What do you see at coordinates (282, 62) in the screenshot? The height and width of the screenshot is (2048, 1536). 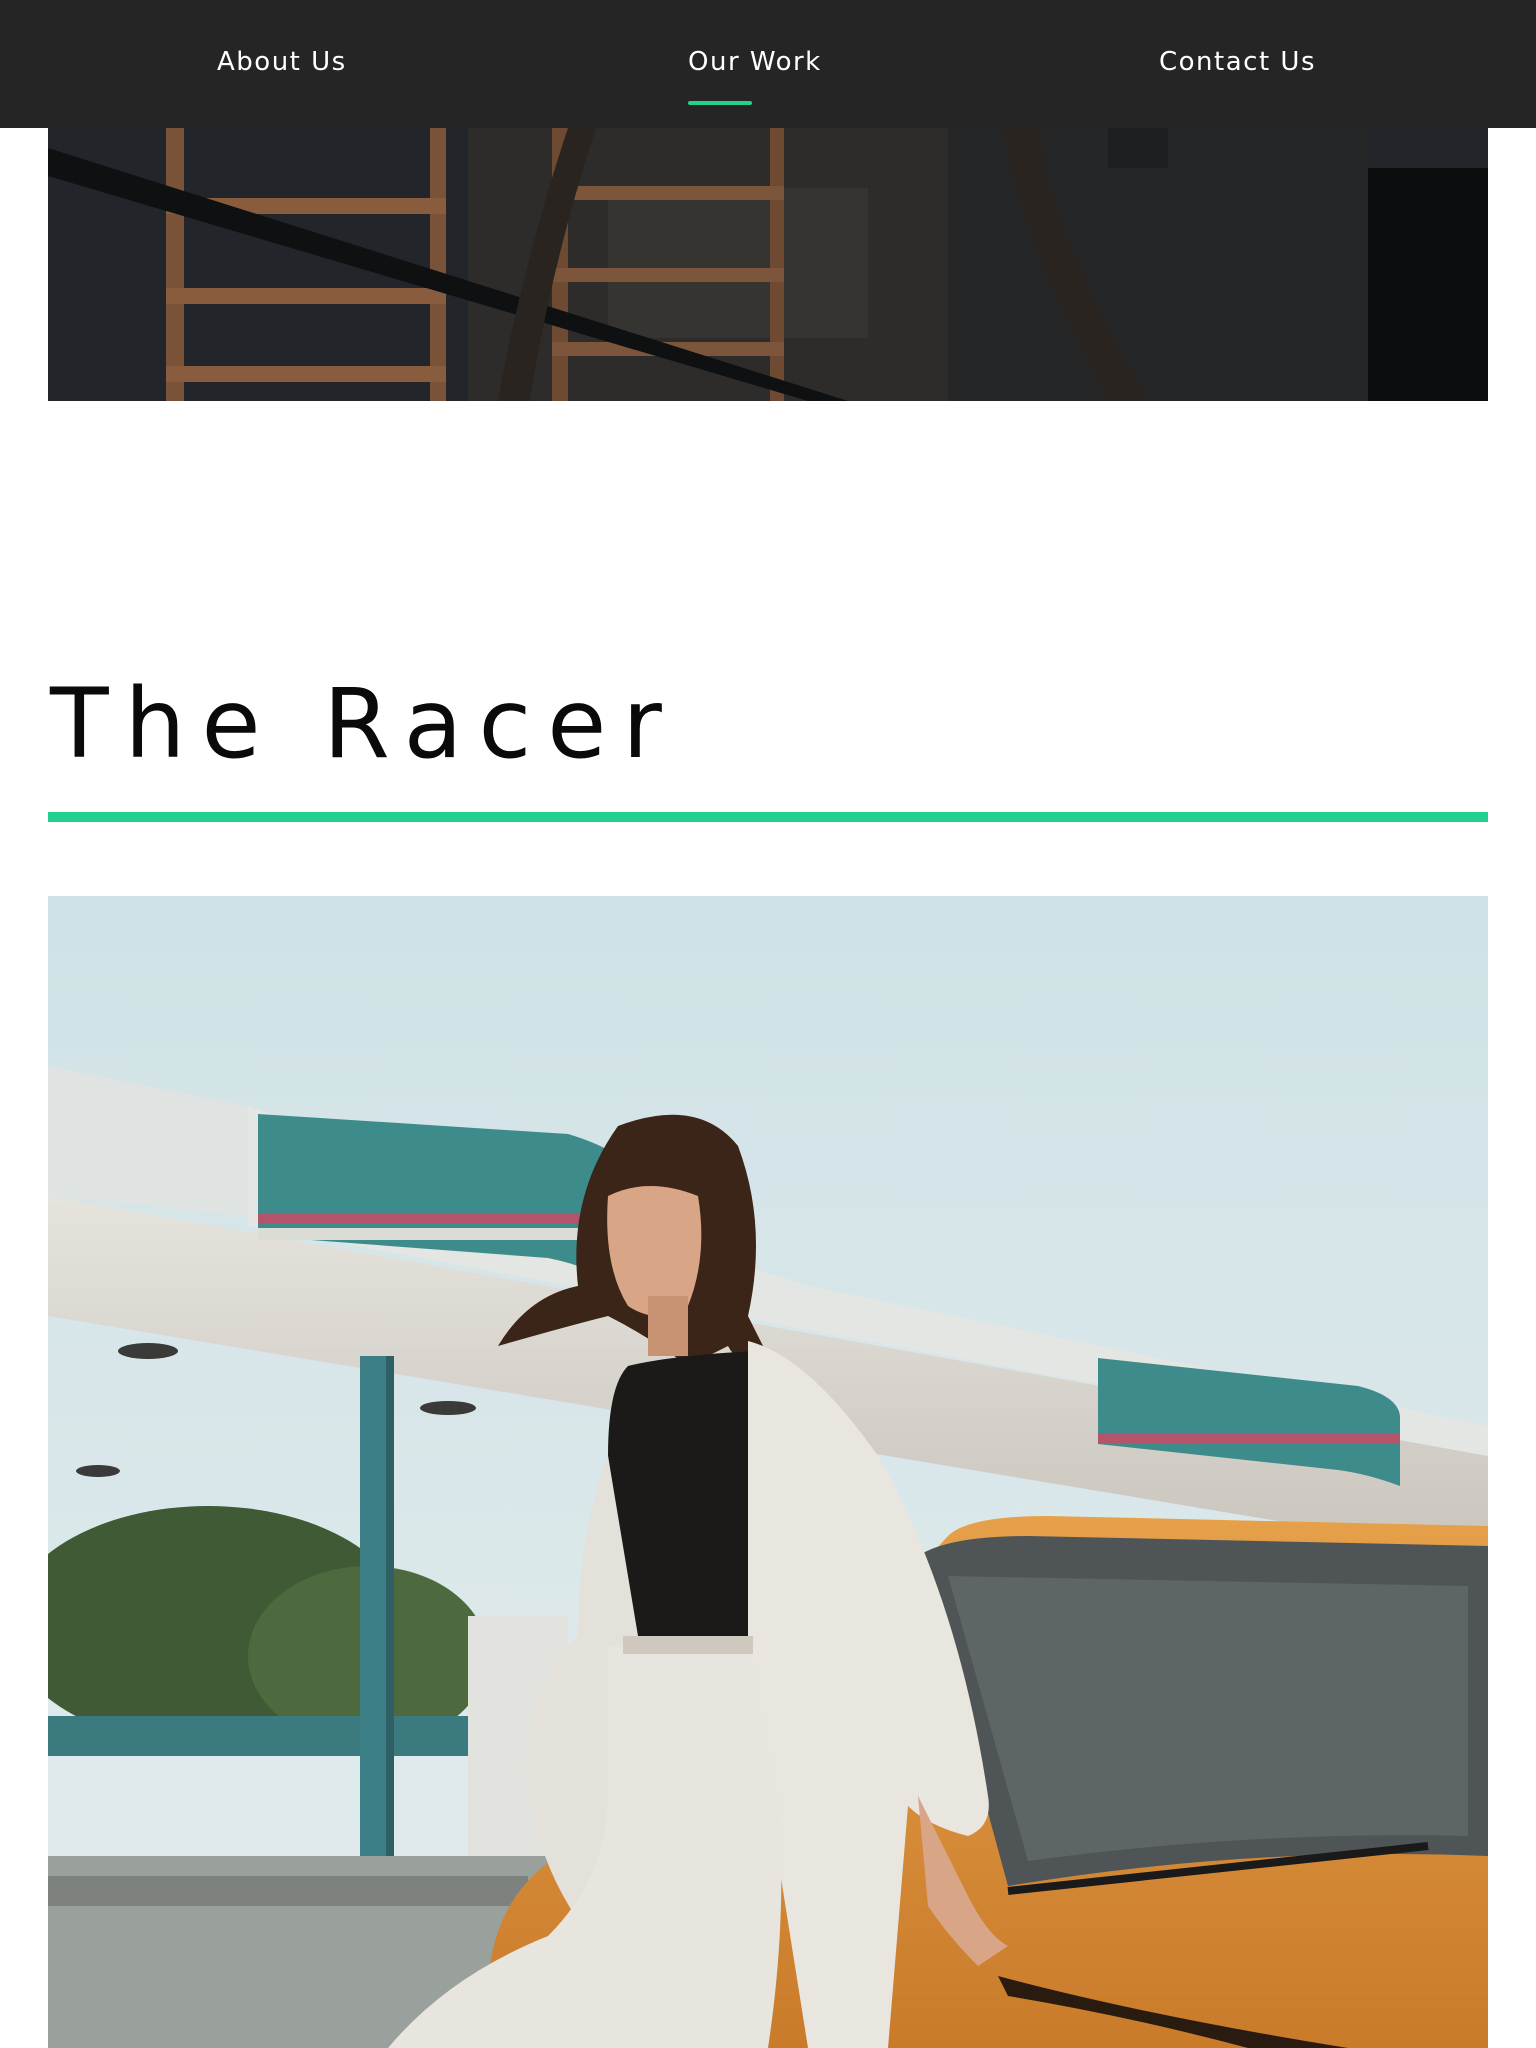 I see `nav-link-about-us: About Us` at bounding box center [282, 62].